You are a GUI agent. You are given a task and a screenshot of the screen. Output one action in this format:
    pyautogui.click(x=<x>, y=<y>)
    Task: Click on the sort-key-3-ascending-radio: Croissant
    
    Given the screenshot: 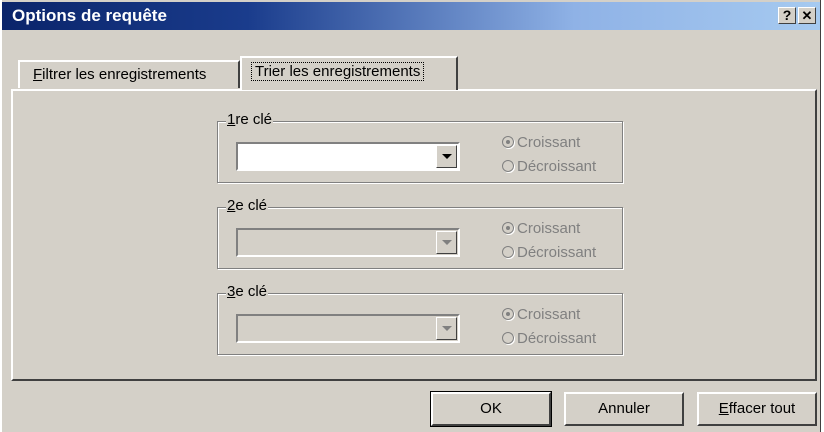 What is the action you would take?
    pyautogui.click(x=541, y=314)
    